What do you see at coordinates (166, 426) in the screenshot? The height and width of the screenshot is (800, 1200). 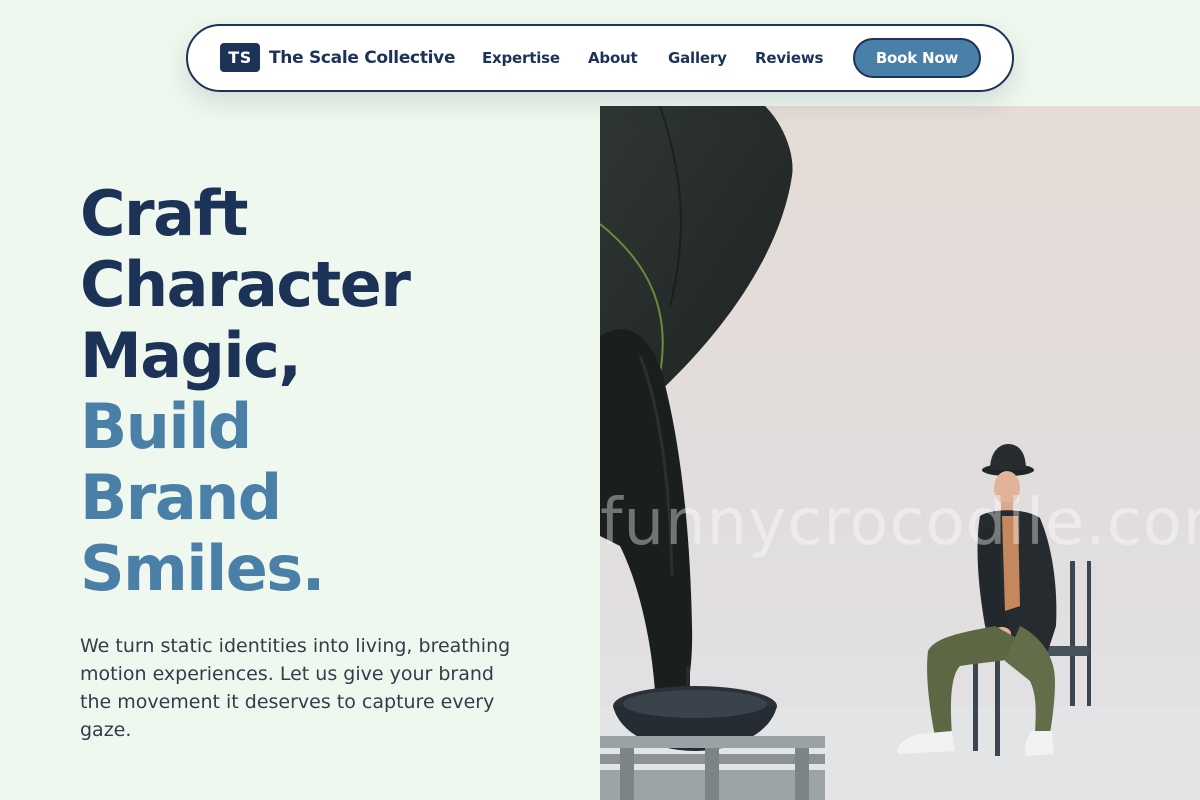 I see `headline-accent-line: Build` at bounding box center [166, 426].